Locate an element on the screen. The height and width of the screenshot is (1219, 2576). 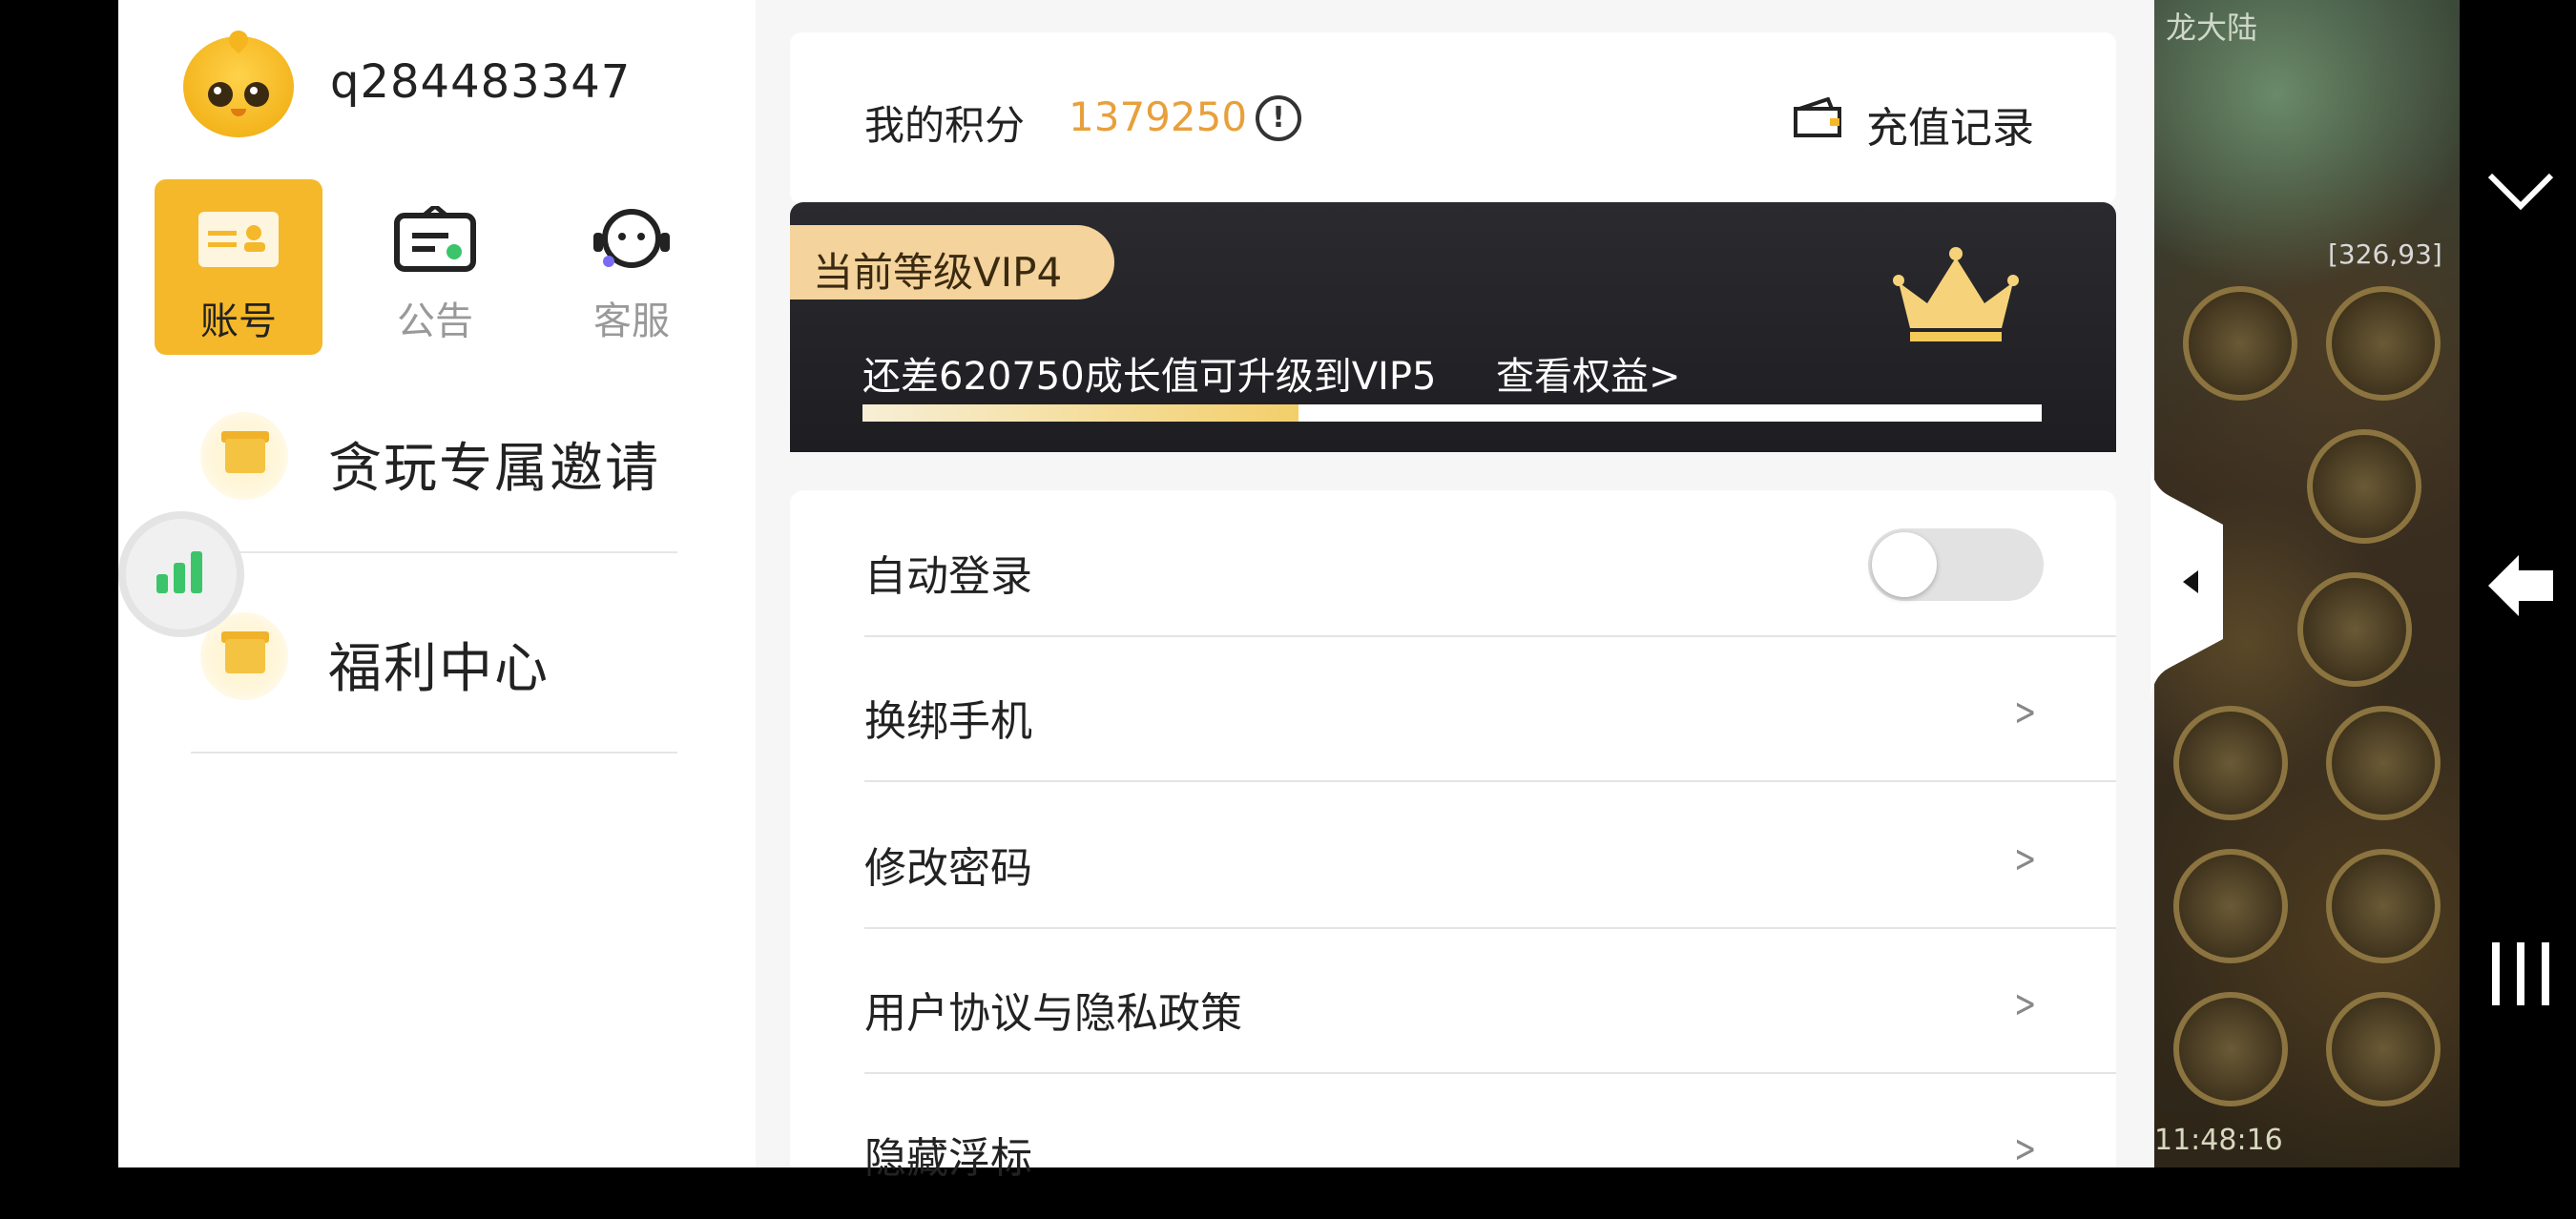
setting-label: 修改密码 is located at coordinates (948, 868).